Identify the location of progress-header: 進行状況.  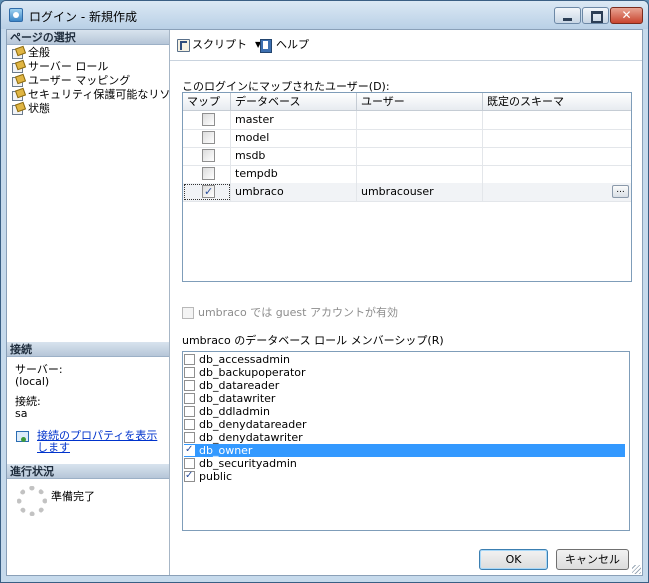
(88, 471).